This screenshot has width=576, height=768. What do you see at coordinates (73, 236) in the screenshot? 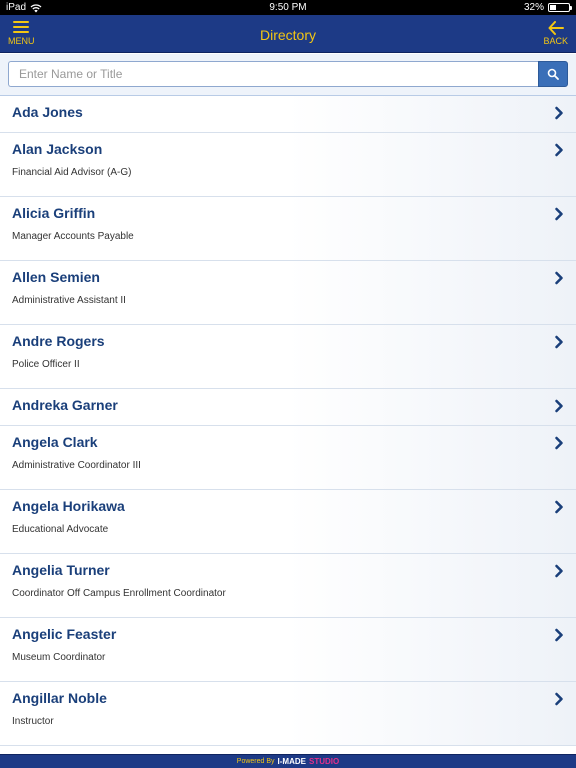
I see `person-title: Manager Accounts Payable` at bounding box center [73, 236].